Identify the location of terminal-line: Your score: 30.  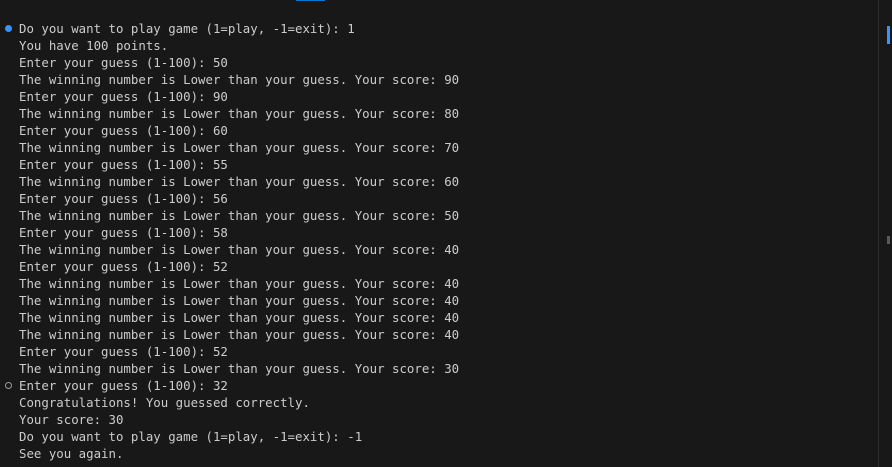
(71, 419).